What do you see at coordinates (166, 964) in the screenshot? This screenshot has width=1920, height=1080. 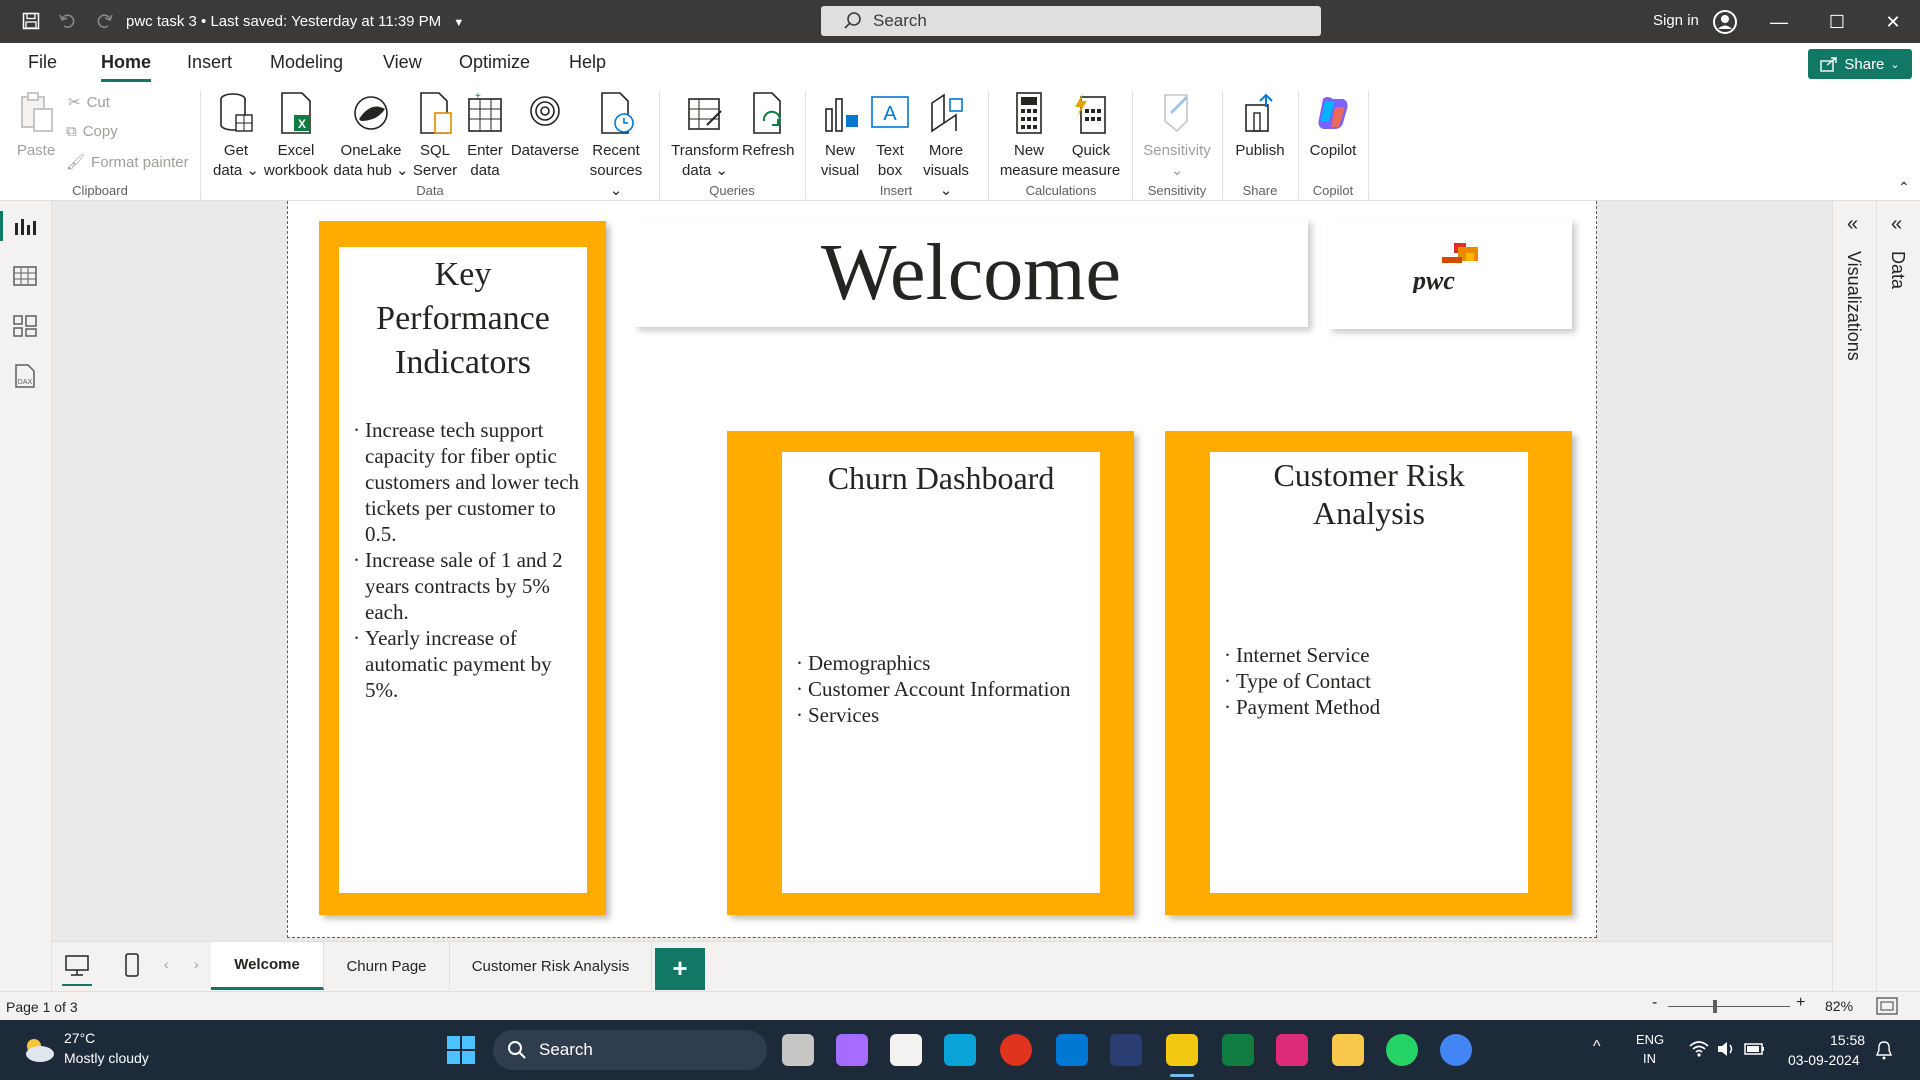 I see `prev-page-icon: ‹` at bounding box center [166, 964].